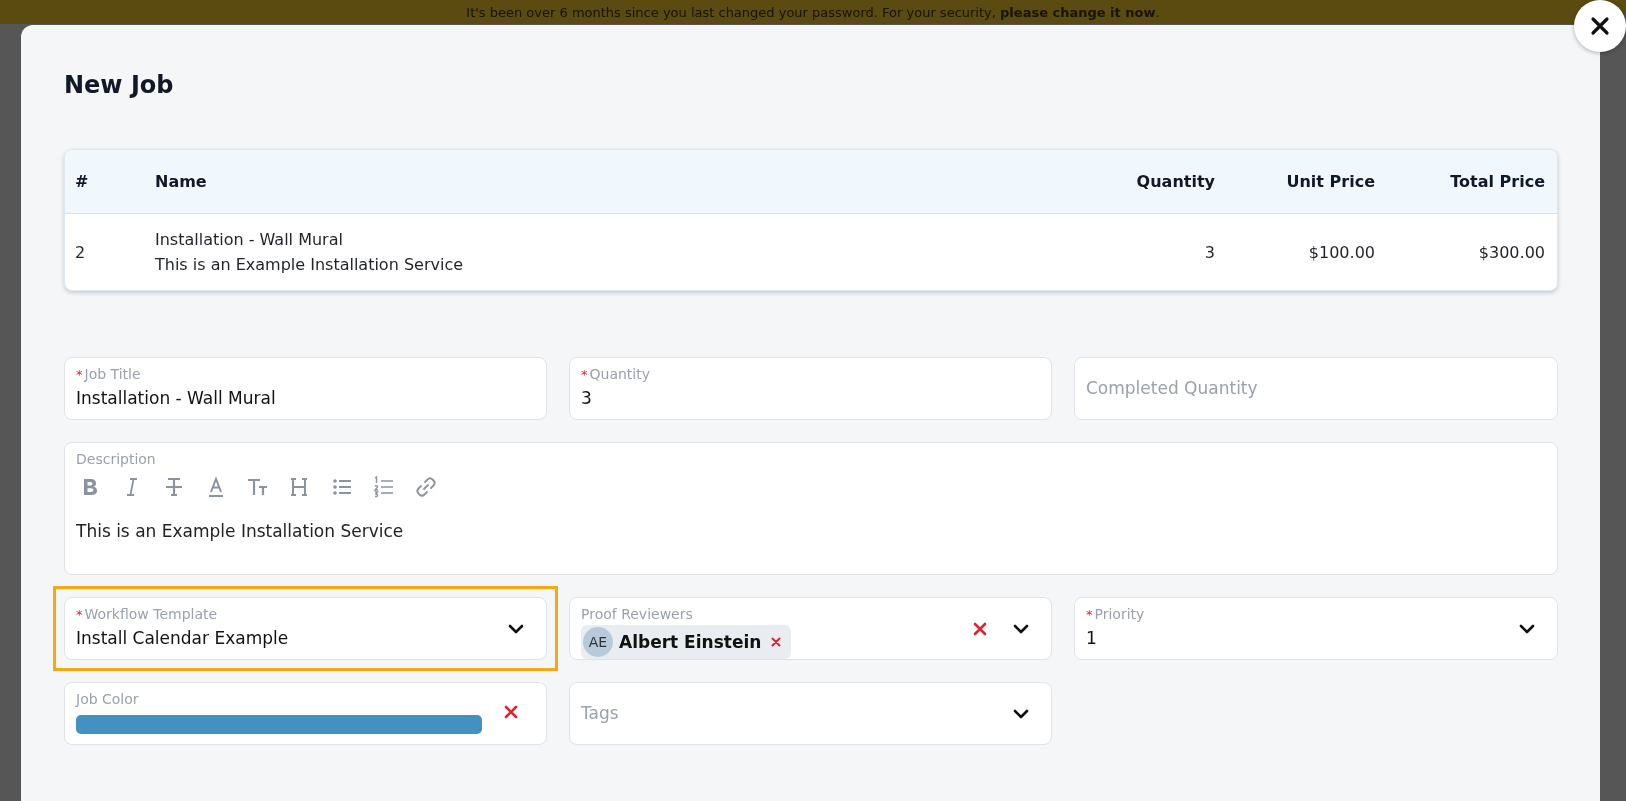  Describe the element at coordinates (1175, 181) in the screenshot. I see `column-header: Quantity` at that location.